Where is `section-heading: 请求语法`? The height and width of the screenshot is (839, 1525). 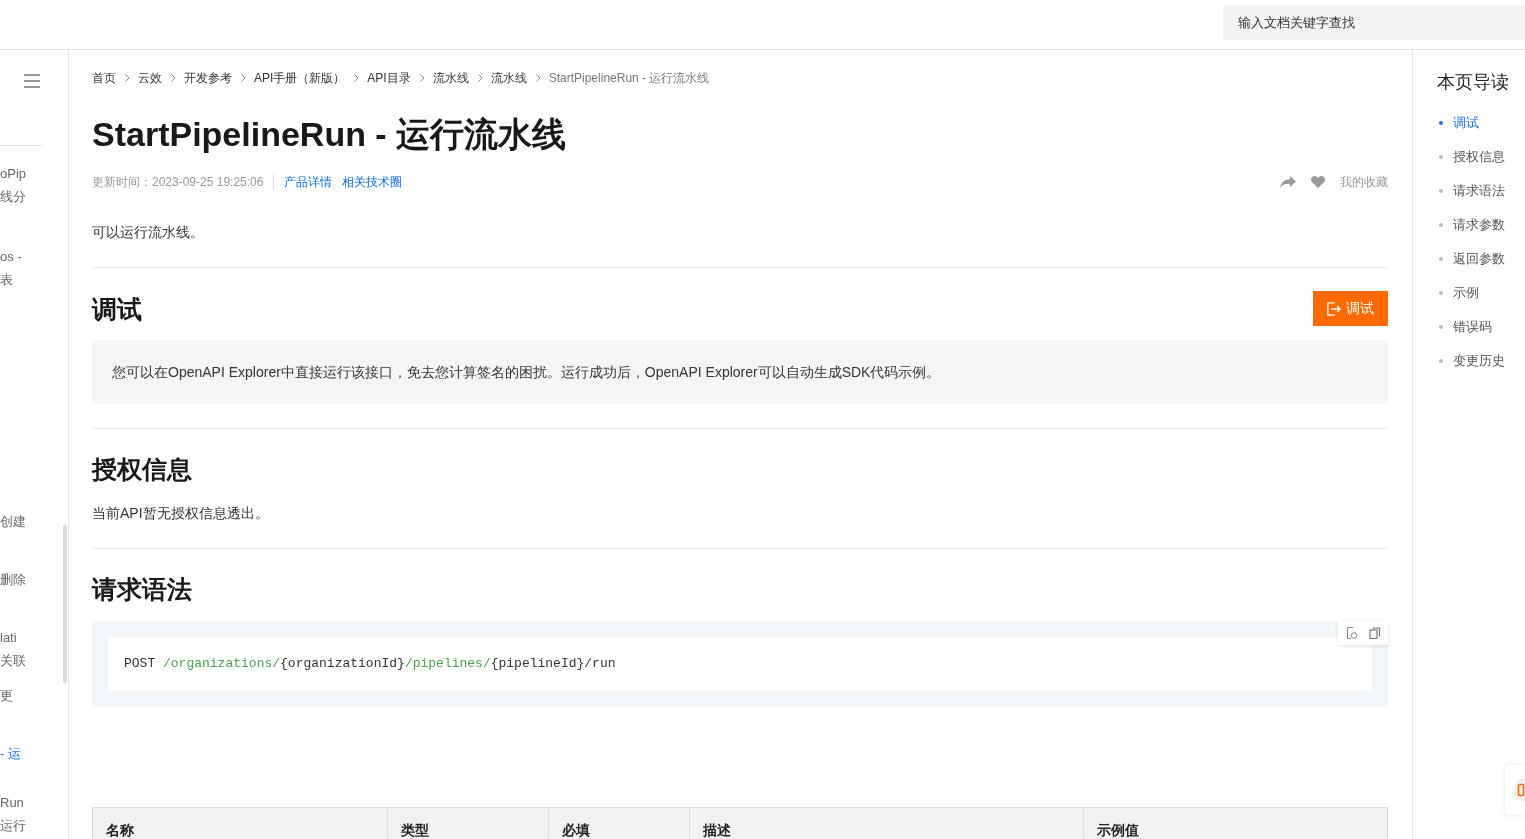
section-heading: 请求语法 is located at coordinates (142, 589).